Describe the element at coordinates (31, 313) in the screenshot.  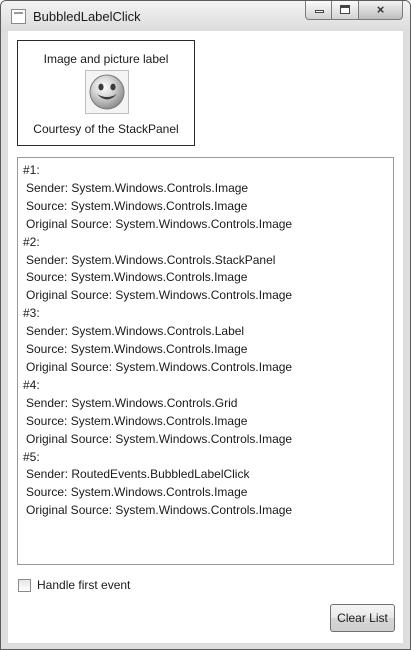
I see `event-number: #3:` at that location.